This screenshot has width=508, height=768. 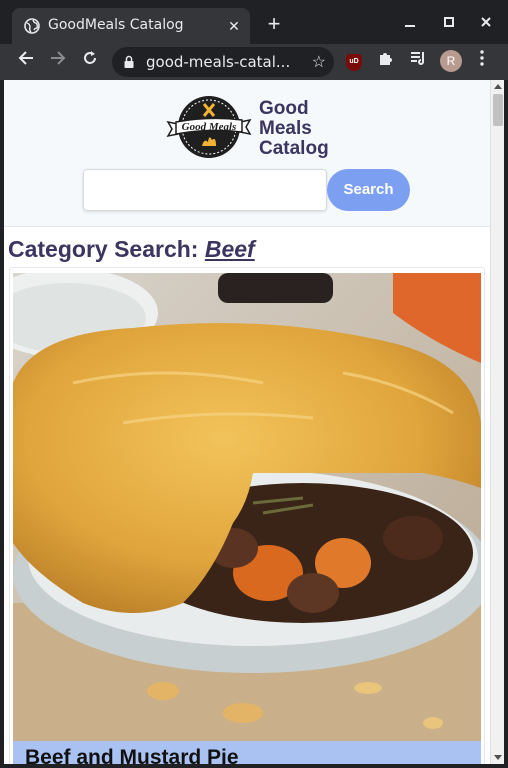 I want to click on vertical-scrollbar, so click(x=497, y=422).